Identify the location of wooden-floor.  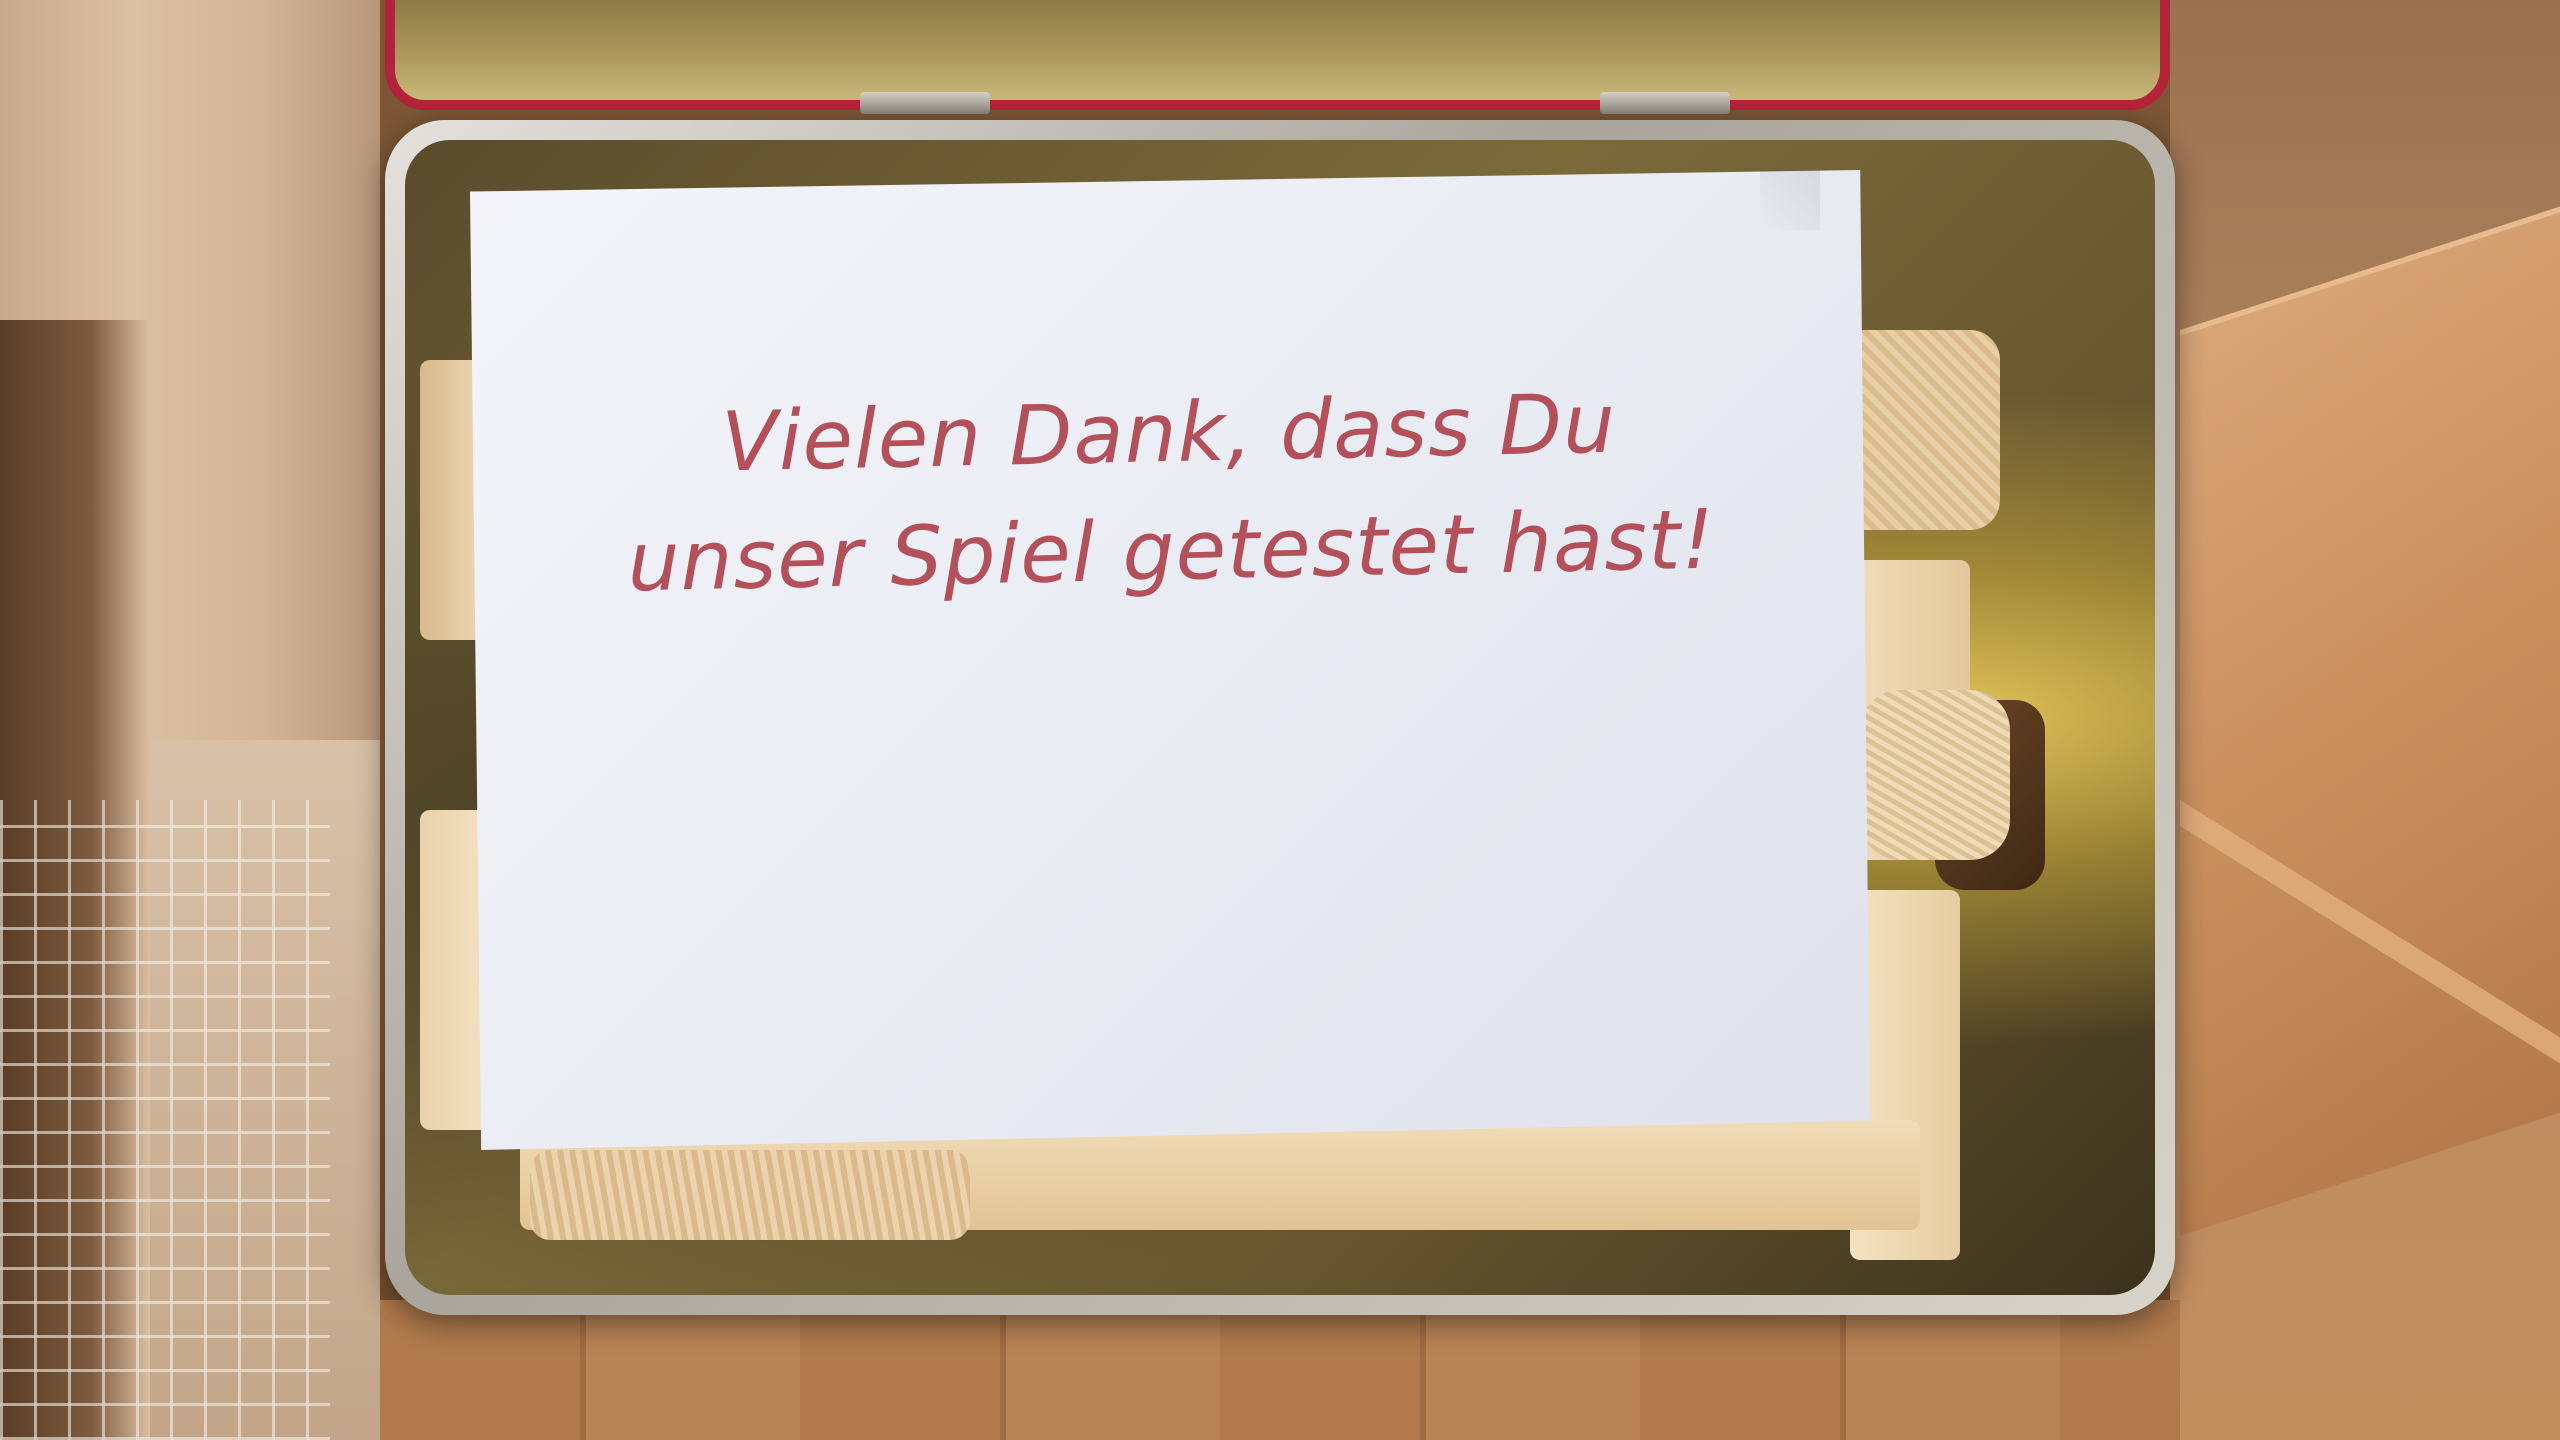
(1280, 1370).